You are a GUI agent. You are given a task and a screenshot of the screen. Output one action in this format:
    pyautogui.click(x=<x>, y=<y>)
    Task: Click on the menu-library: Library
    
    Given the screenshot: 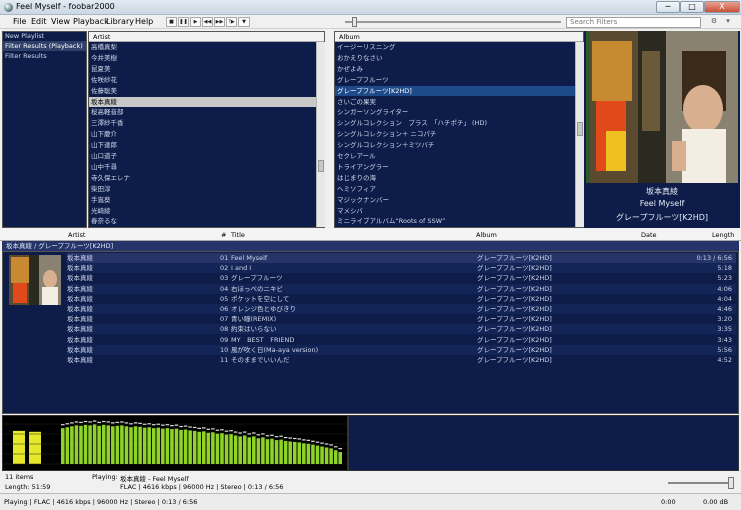 What is the action you would take?
    pyautogui.click(x=120, y=21)
    